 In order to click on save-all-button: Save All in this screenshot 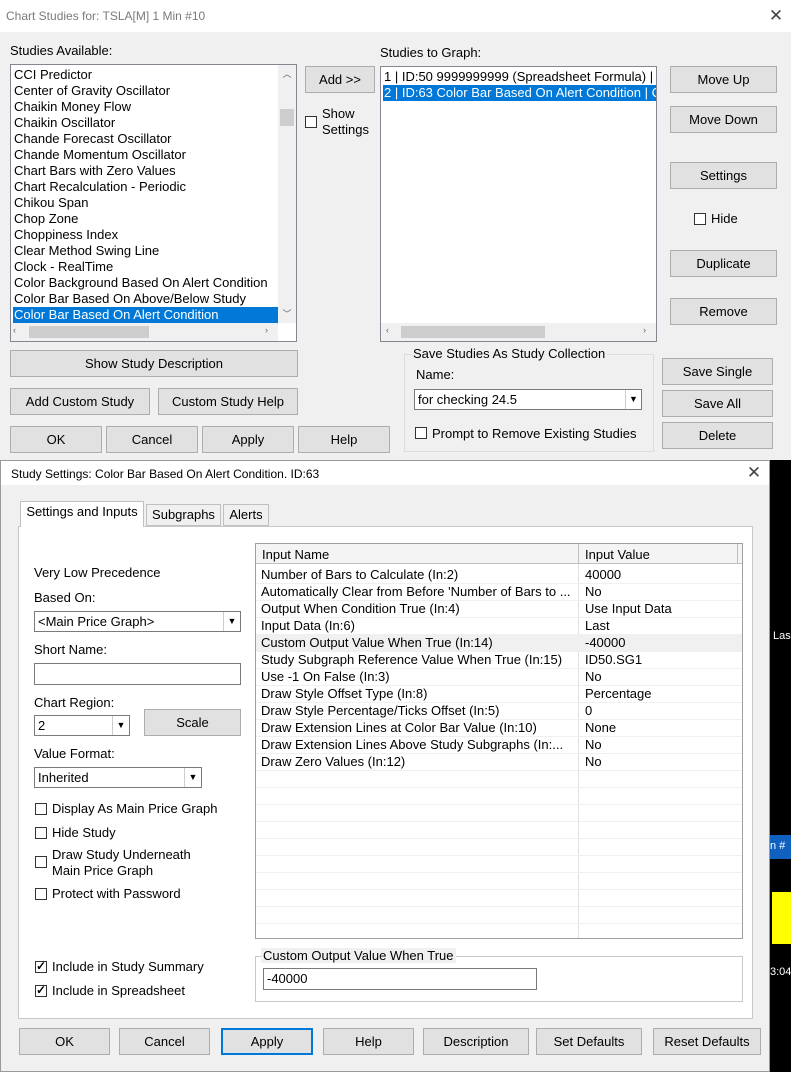, I will do `click(717, 403)`.